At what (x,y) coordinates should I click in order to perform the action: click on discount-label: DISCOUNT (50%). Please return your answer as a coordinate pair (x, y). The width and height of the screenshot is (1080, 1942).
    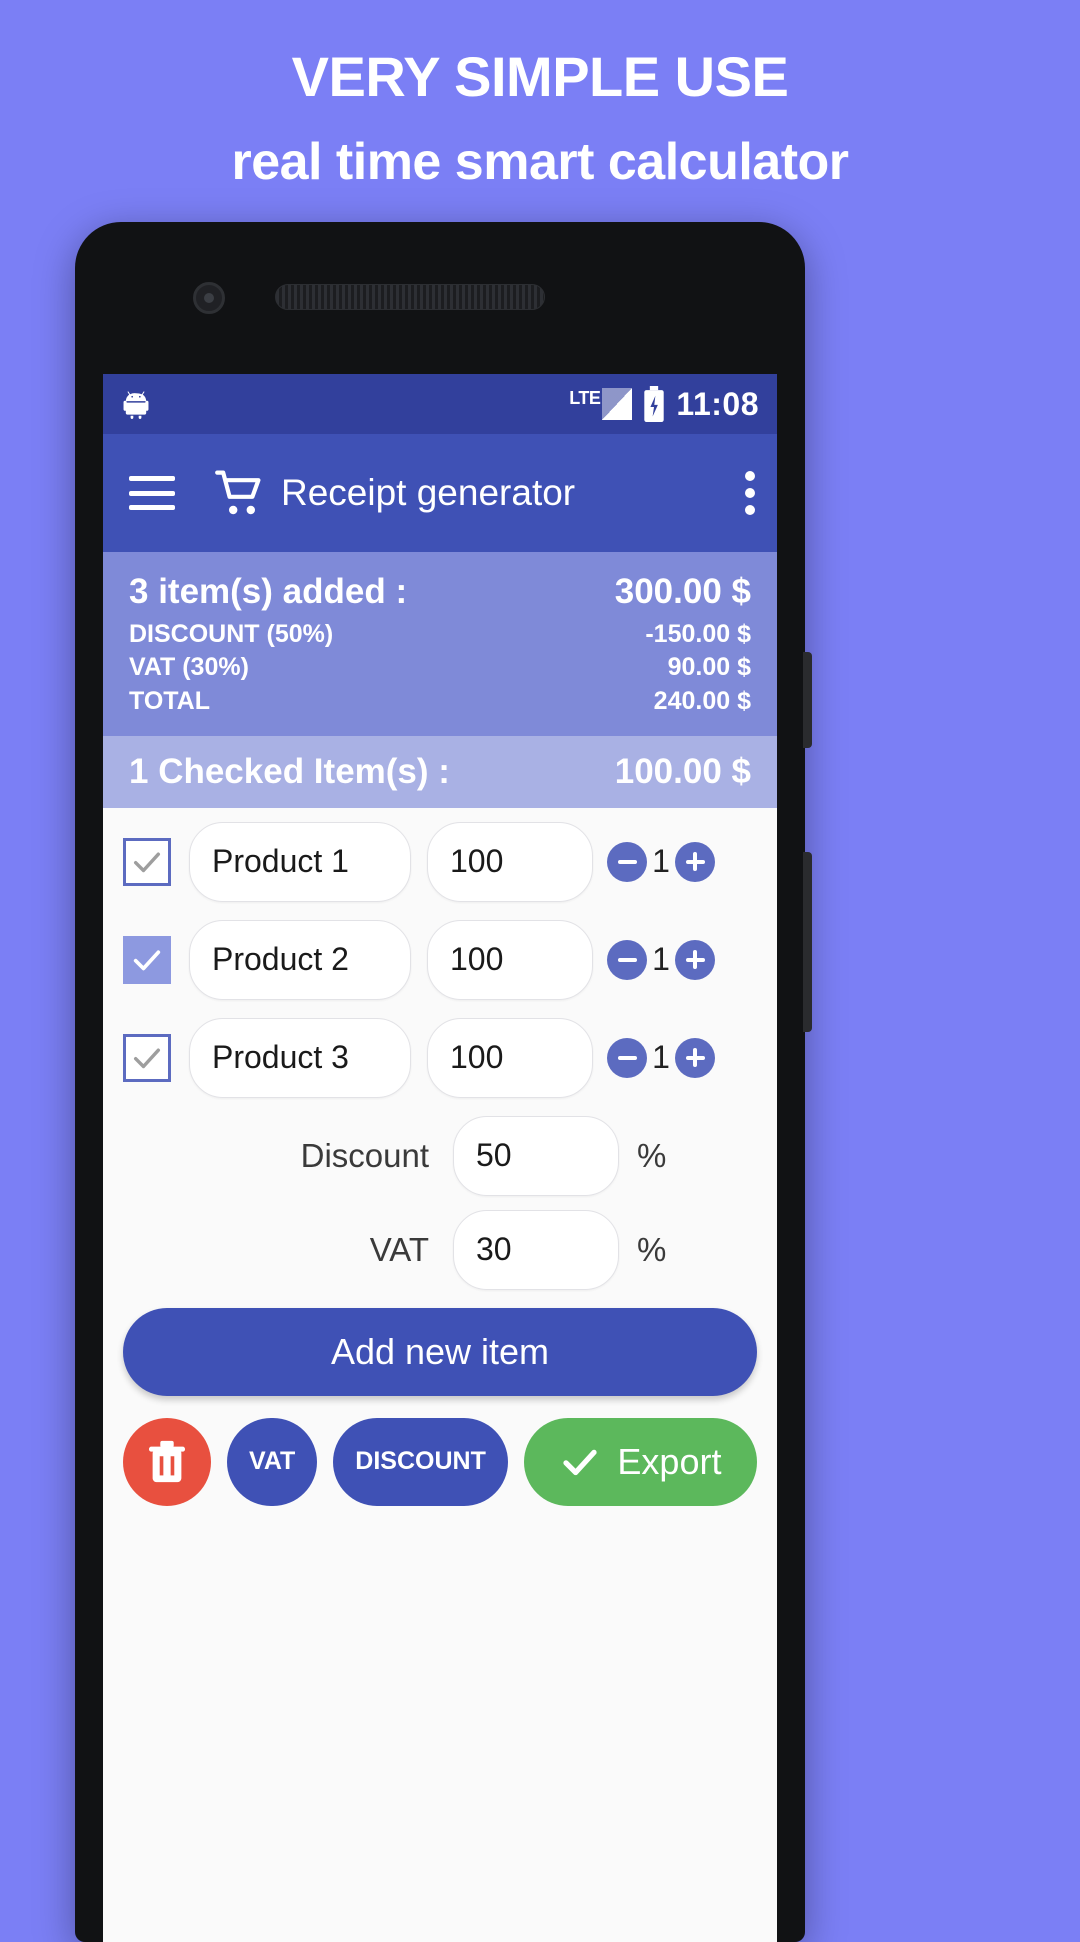
    Looking at the image, I should click on (231, 634).